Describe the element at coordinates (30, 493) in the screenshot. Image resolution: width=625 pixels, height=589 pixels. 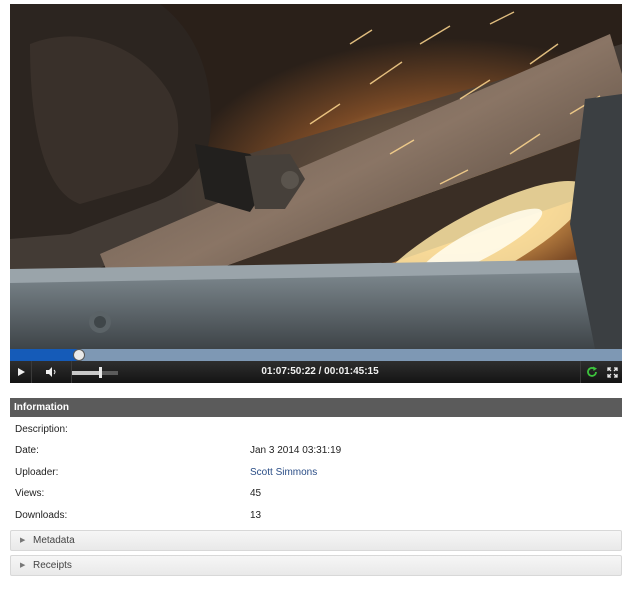
I see `info-label: Views:` at that location.